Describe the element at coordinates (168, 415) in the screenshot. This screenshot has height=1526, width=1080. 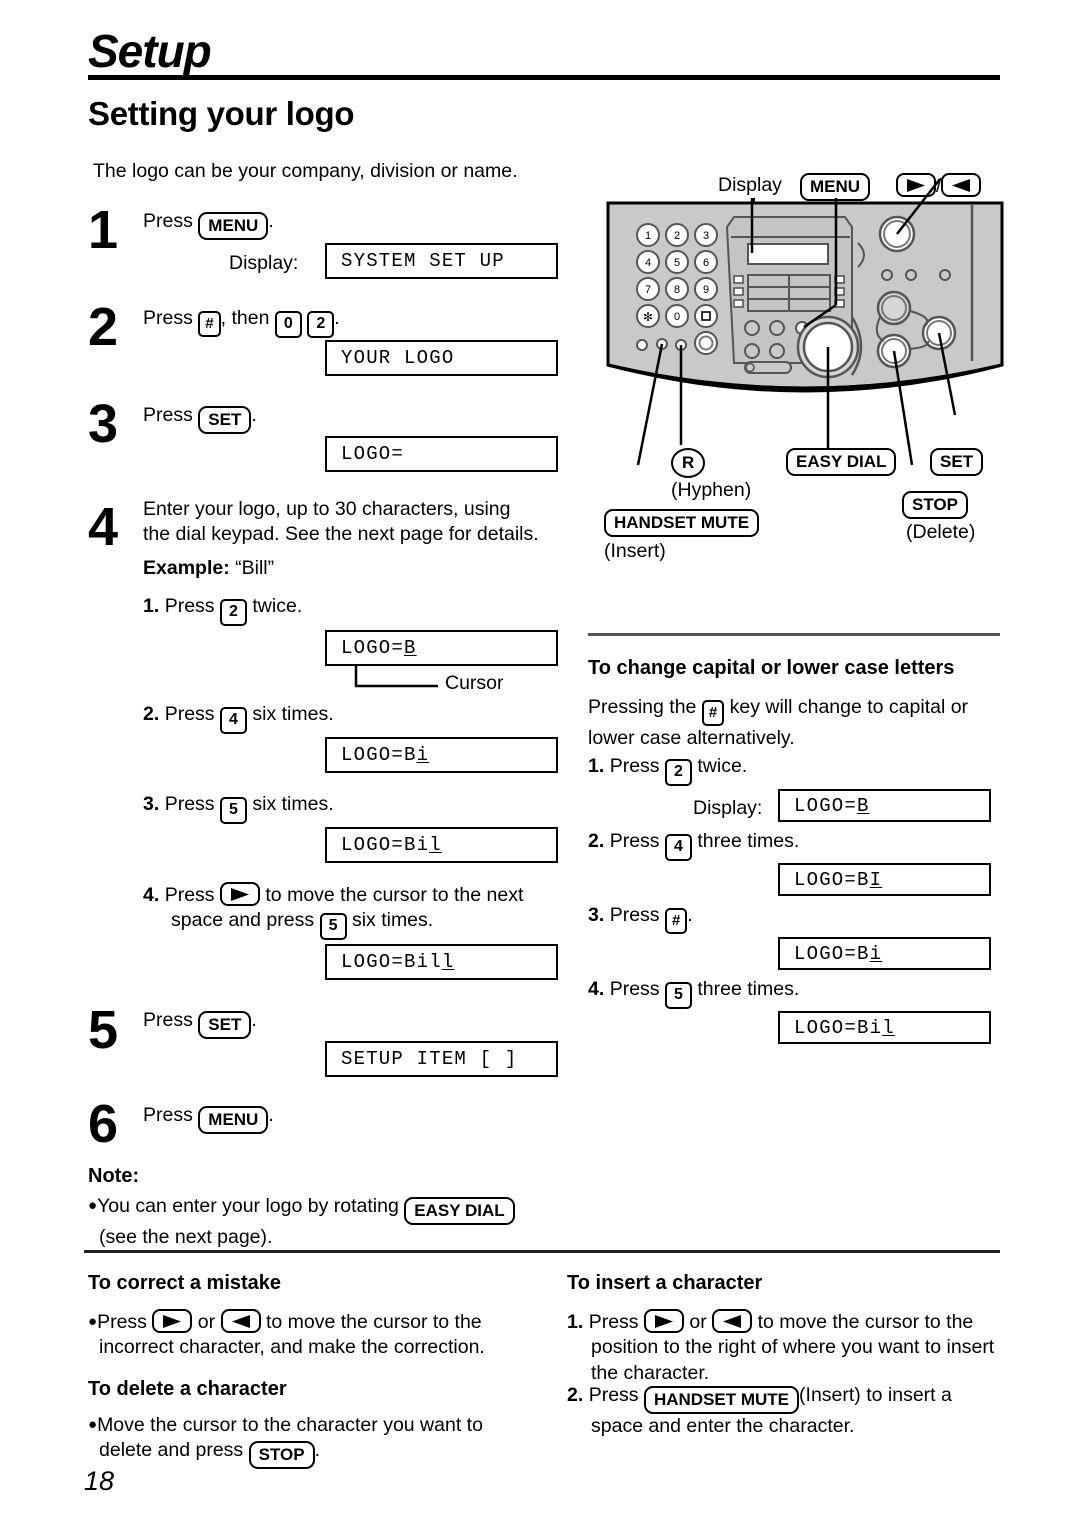
I see `step-3-text-before: Press` at that location.